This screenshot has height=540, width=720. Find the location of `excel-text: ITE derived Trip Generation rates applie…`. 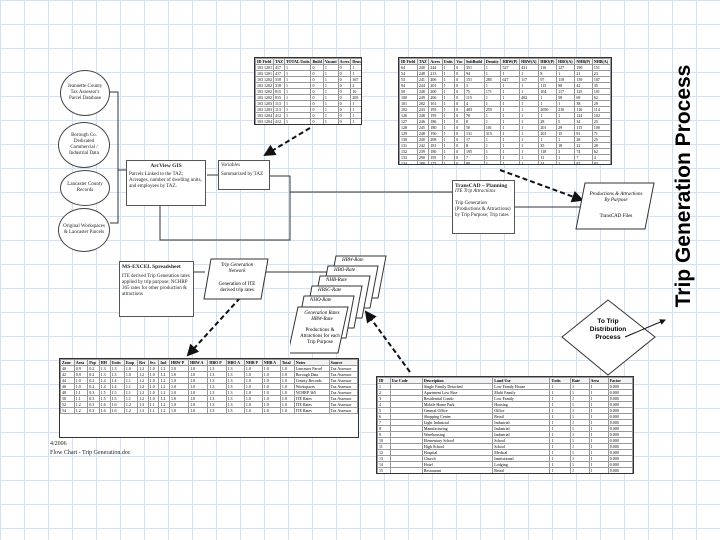

excel-text: ITE derived Trip Generation rates applie… is located at coordinates (156, 285).